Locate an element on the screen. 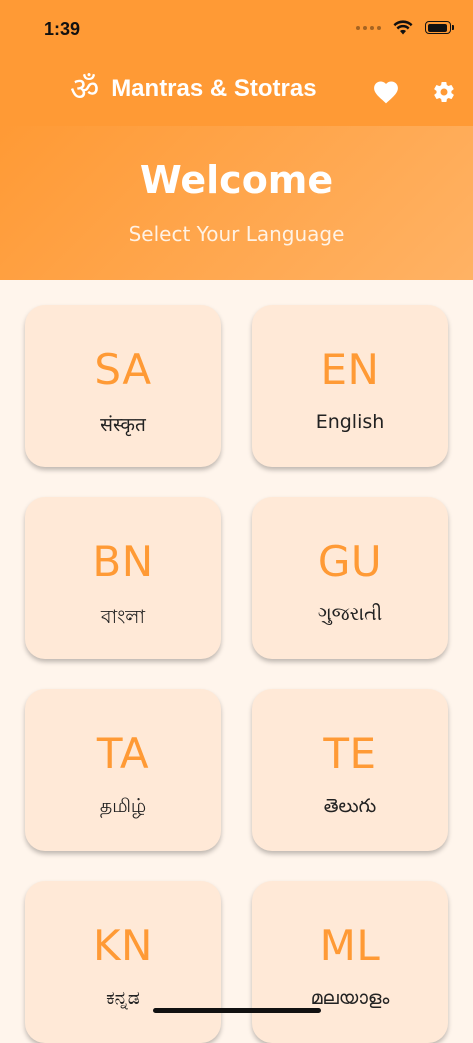 The width and height of the screenshot is (473, 1043). settings-button is located at coordinates (444, 92).